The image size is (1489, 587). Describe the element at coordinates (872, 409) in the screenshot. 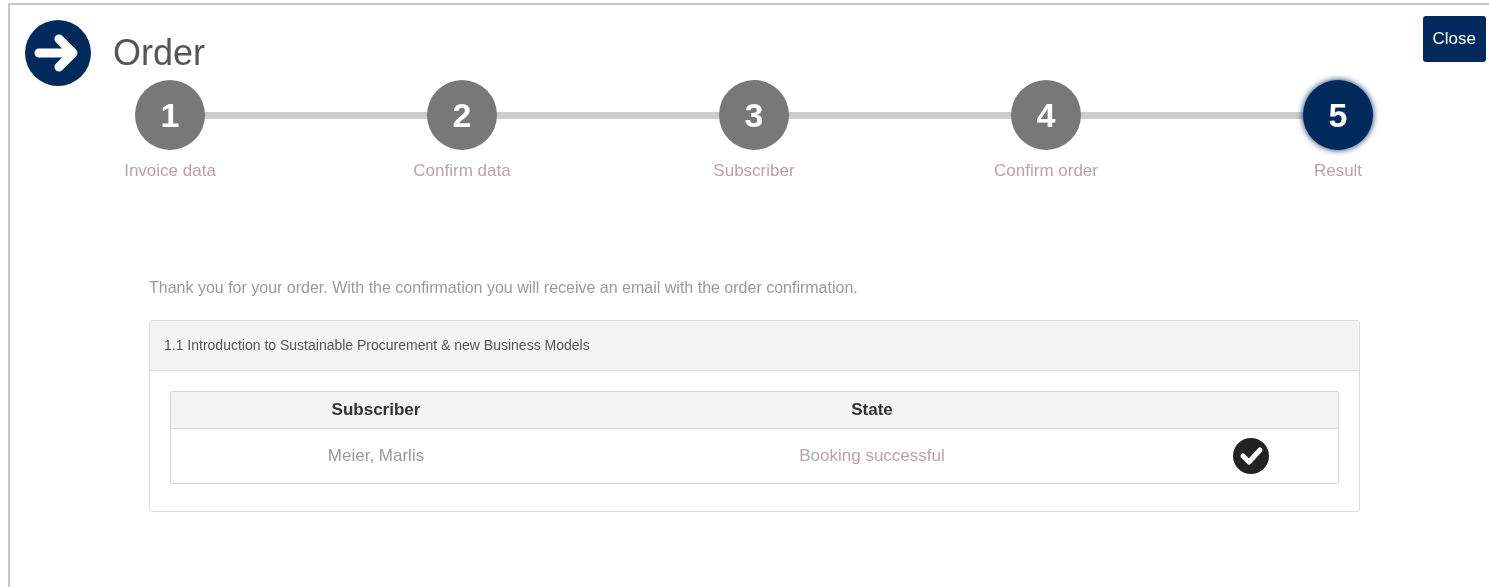

I see `column-header: State` at that location.